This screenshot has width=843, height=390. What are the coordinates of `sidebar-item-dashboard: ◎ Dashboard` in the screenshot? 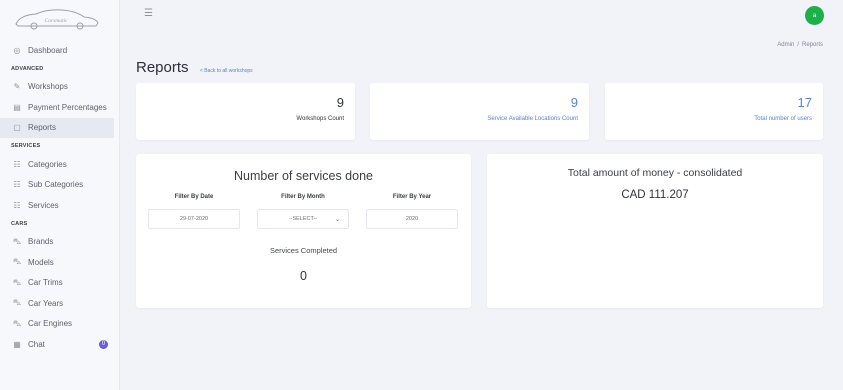 It's located at (59, 50).